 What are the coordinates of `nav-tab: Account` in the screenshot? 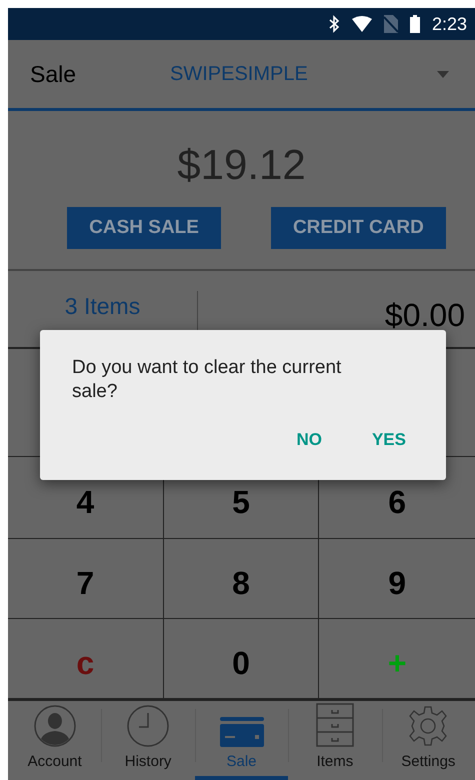 It's located at (55, 740).